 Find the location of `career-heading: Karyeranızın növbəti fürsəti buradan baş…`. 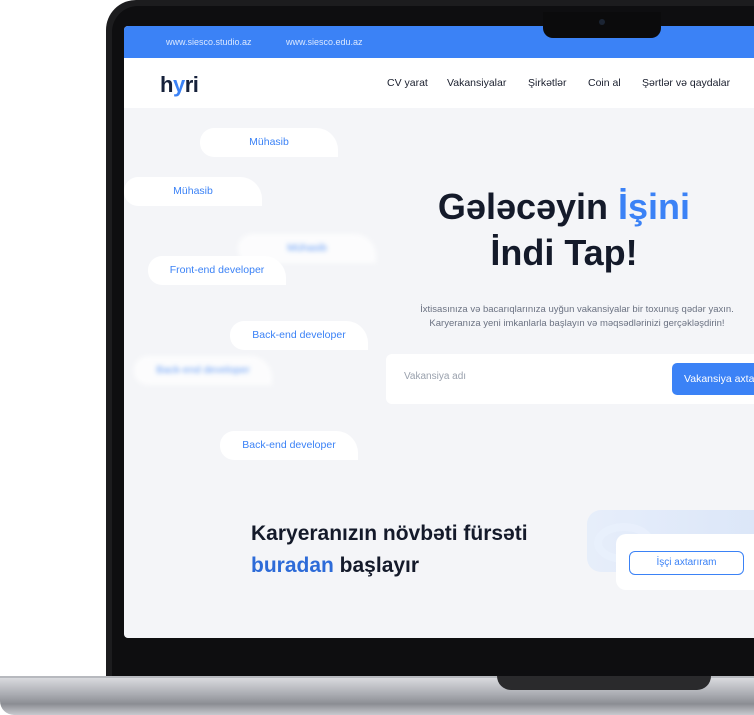

career-heading: Karyeranızın növbəti fürsəti buradan baş… is located at coordinates (416, 550).